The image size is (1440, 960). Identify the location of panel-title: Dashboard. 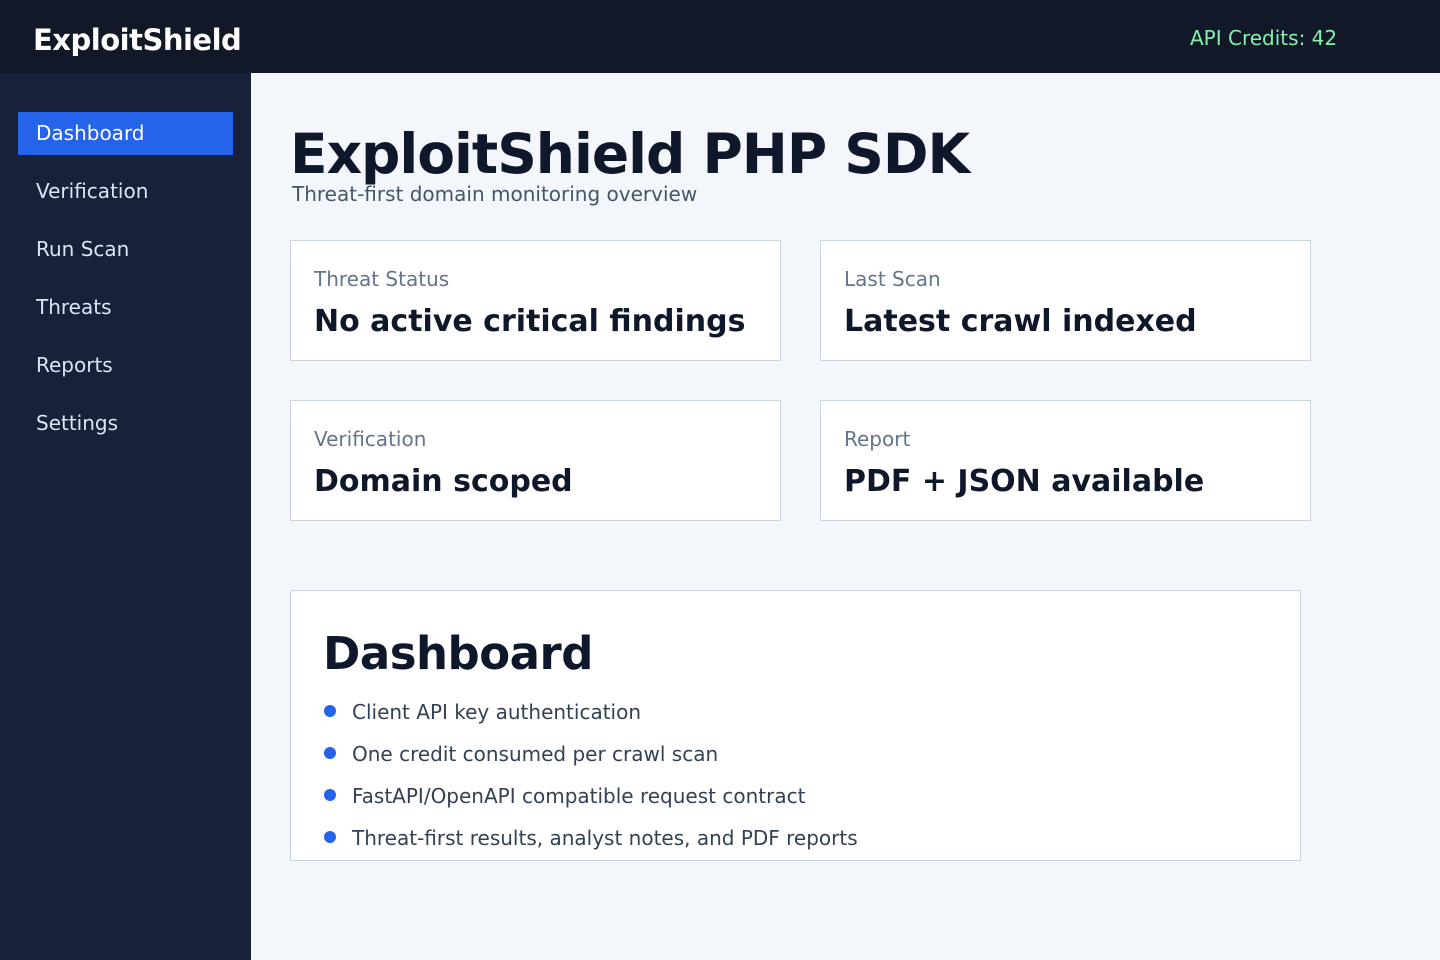
(458, 653).